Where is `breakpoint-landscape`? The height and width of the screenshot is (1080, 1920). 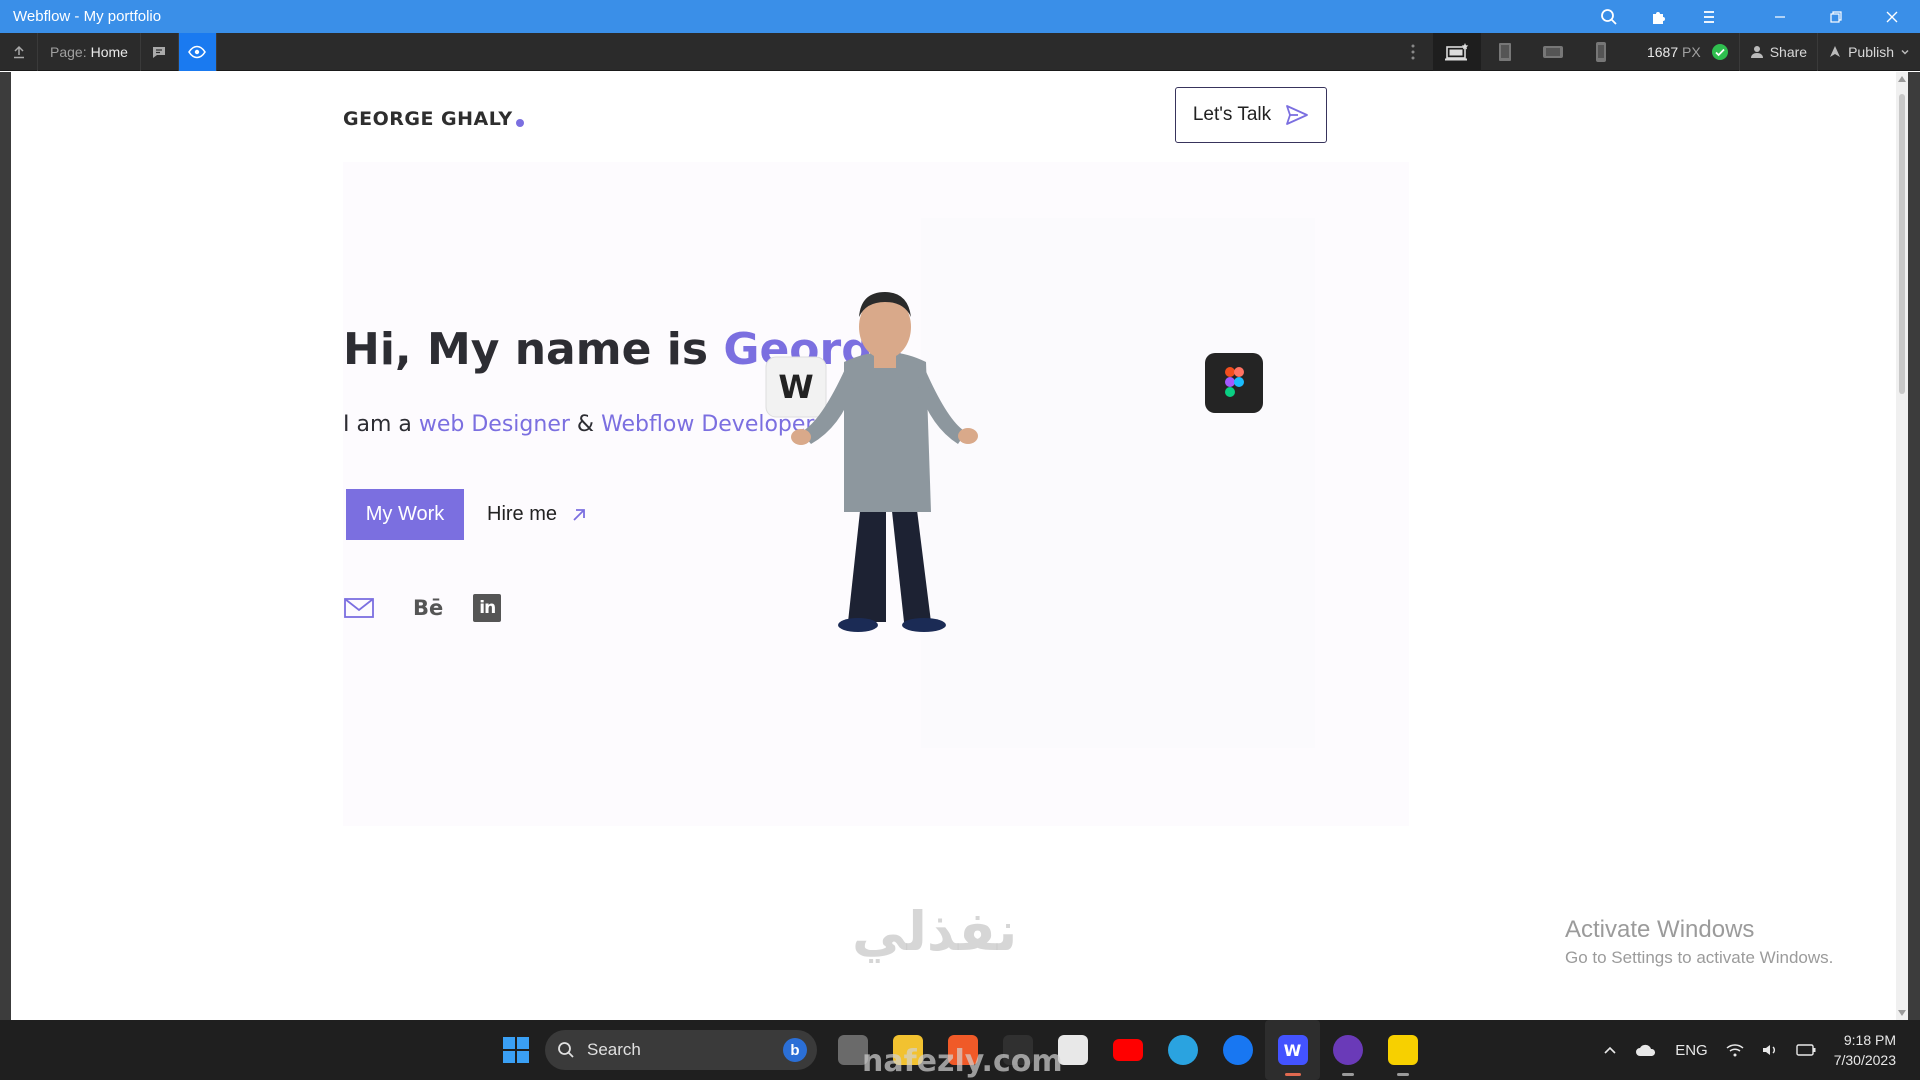 breakpoint-landscape is located at coordinates (1553, 52).